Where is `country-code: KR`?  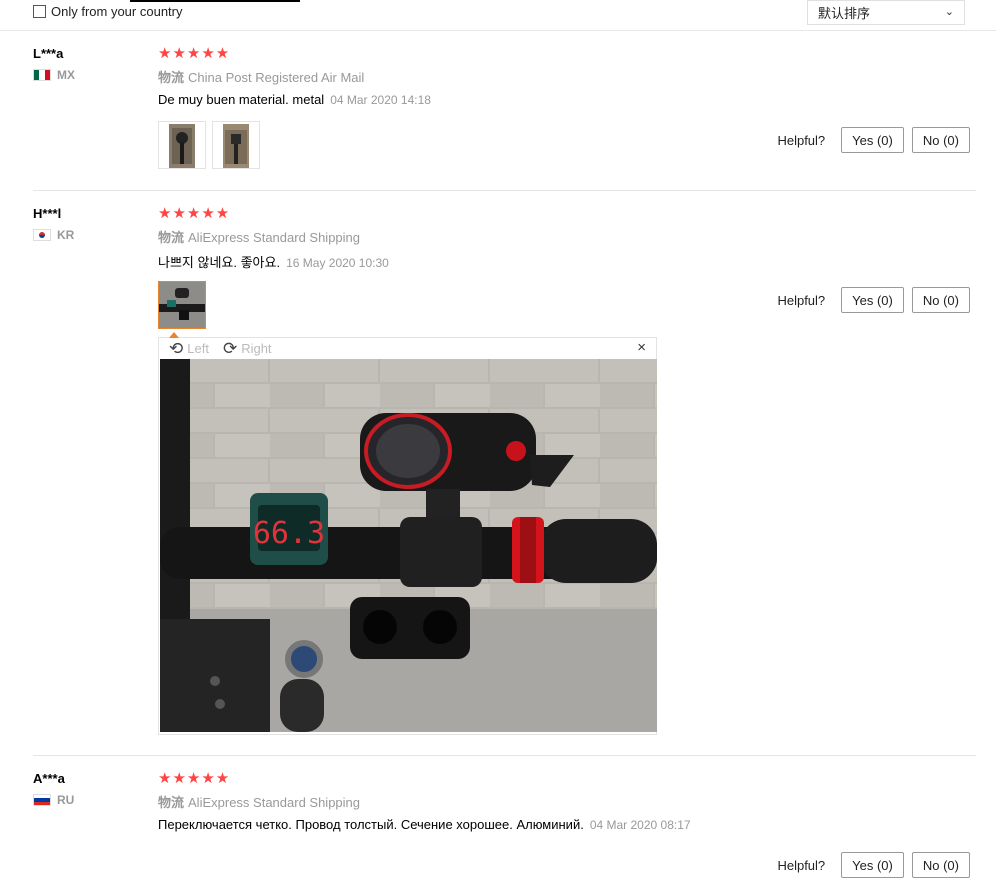
country-code: KR is located at coordinates (66, 235).